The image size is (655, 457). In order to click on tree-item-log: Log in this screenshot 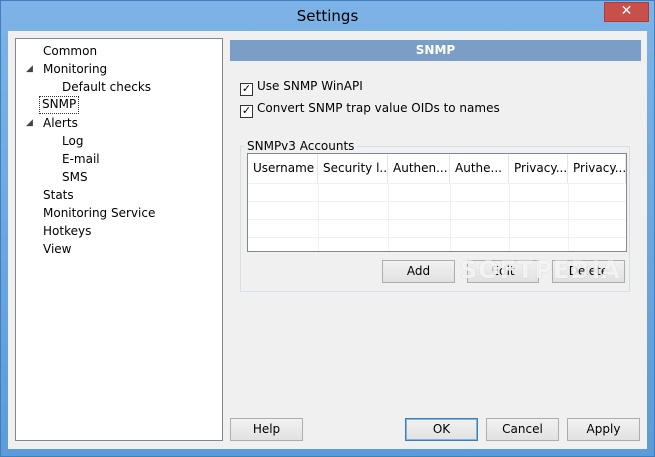, I will do `click(72, 141)`.